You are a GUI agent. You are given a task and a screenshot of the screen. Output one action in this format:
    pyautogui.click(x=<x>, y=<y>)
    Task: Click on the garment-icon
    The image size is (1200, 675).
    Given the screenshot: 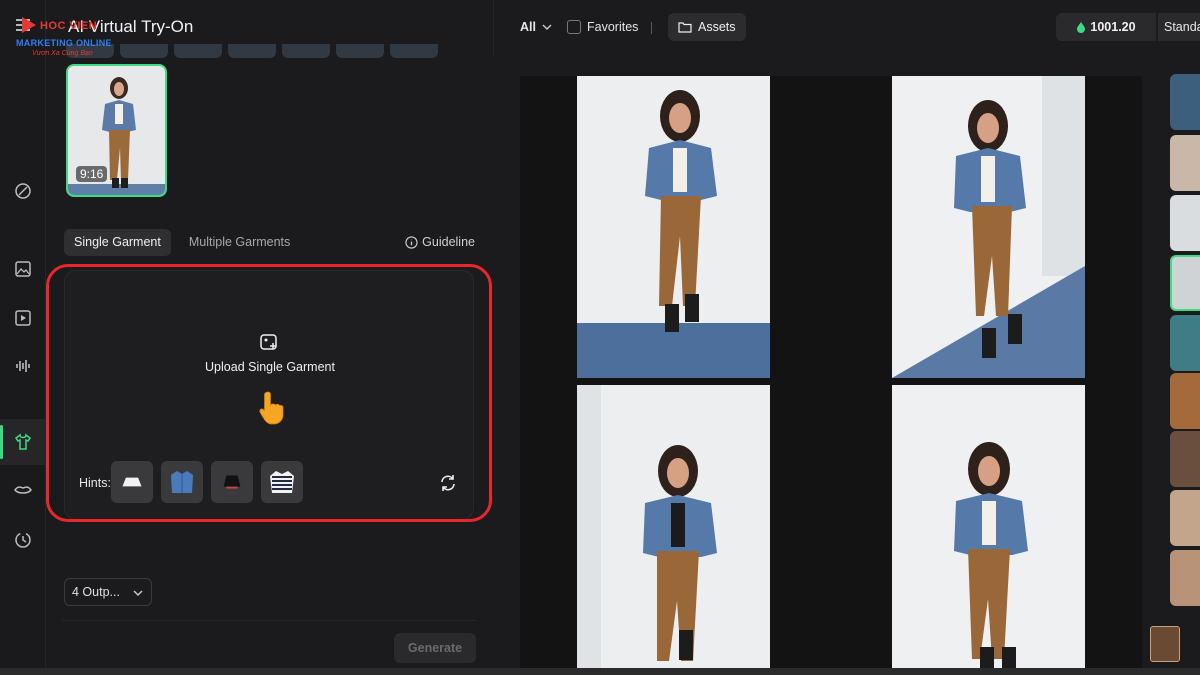 What is the action you would take?
    pyautogui.click(x=23, y=442)
    